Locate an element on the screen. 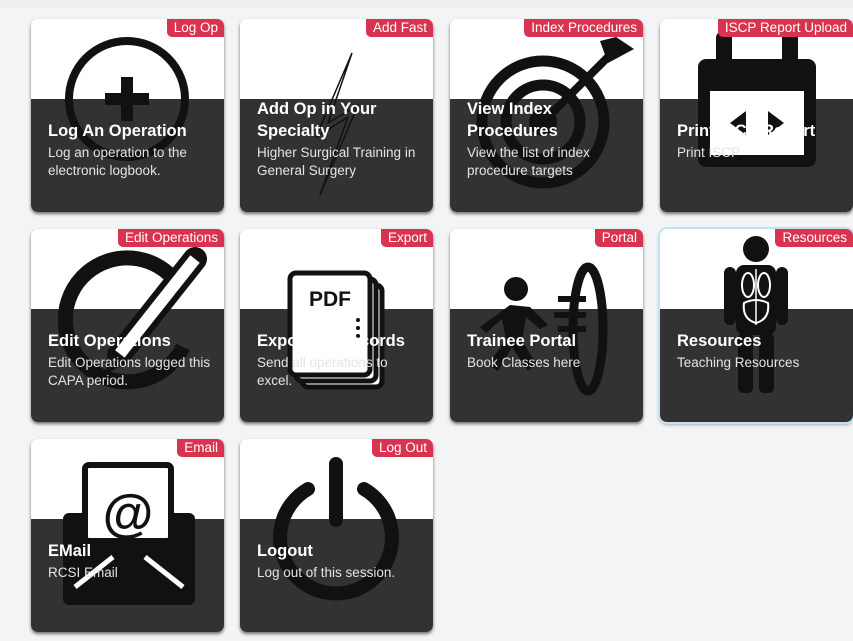 Image resolution: width=853 pixels, height=641 pixels. pdf-icon-label: PDF is located at coordinates (330, 299).